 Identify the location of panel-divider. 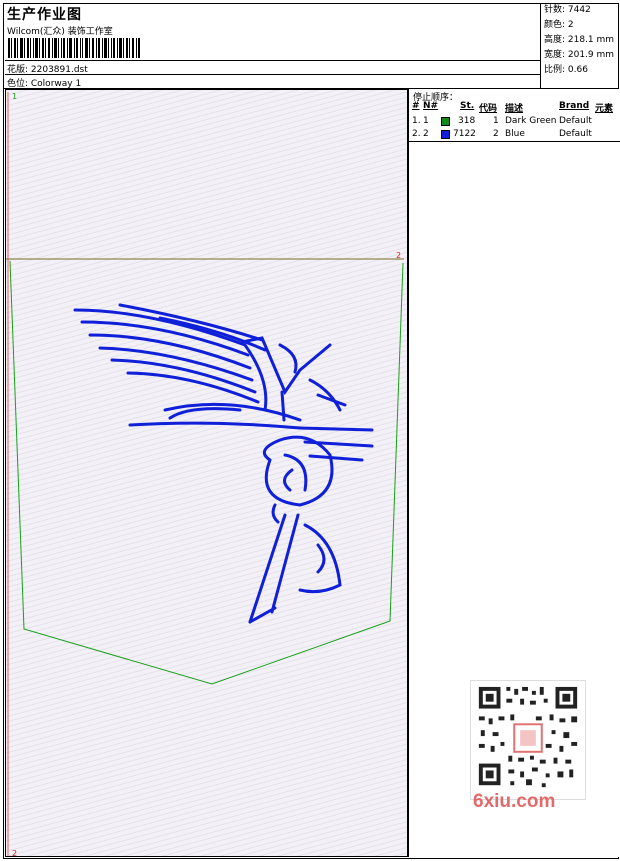
(514, 141).